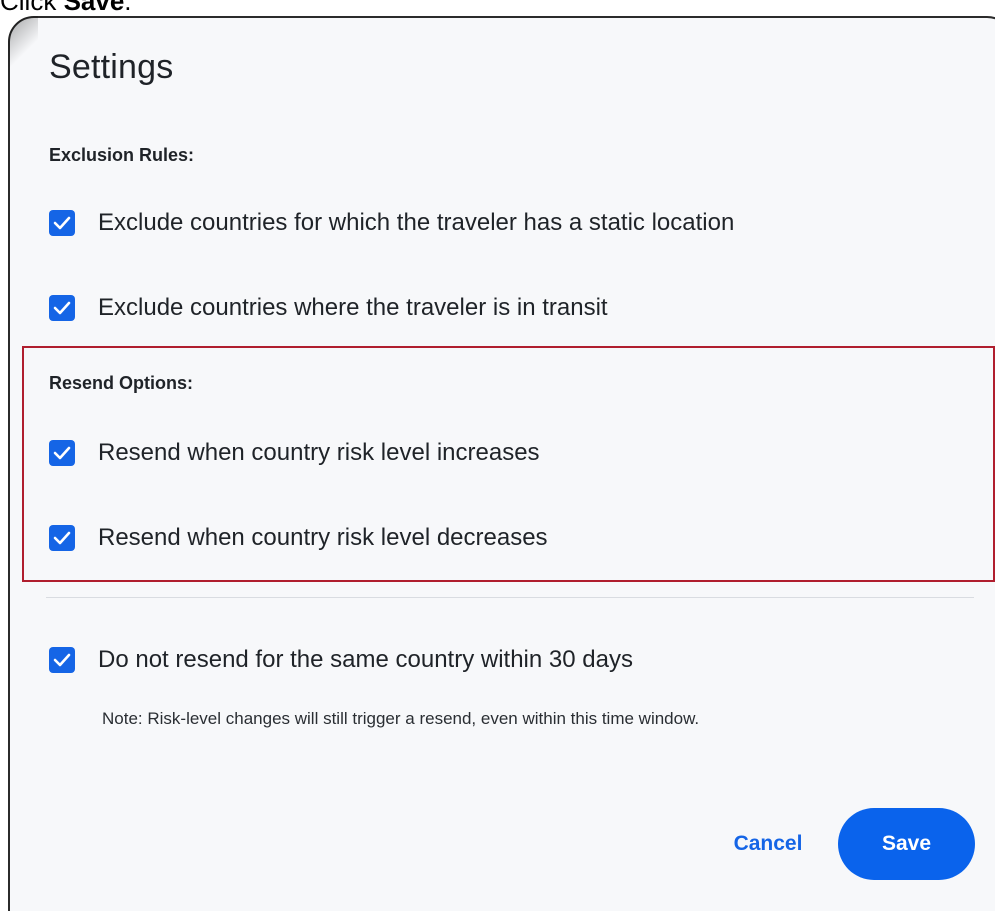 Image resolution: width=995 pixels, height=911 pixels. I want to click on resend-options-label: Resend Options:, so click(121, 383).